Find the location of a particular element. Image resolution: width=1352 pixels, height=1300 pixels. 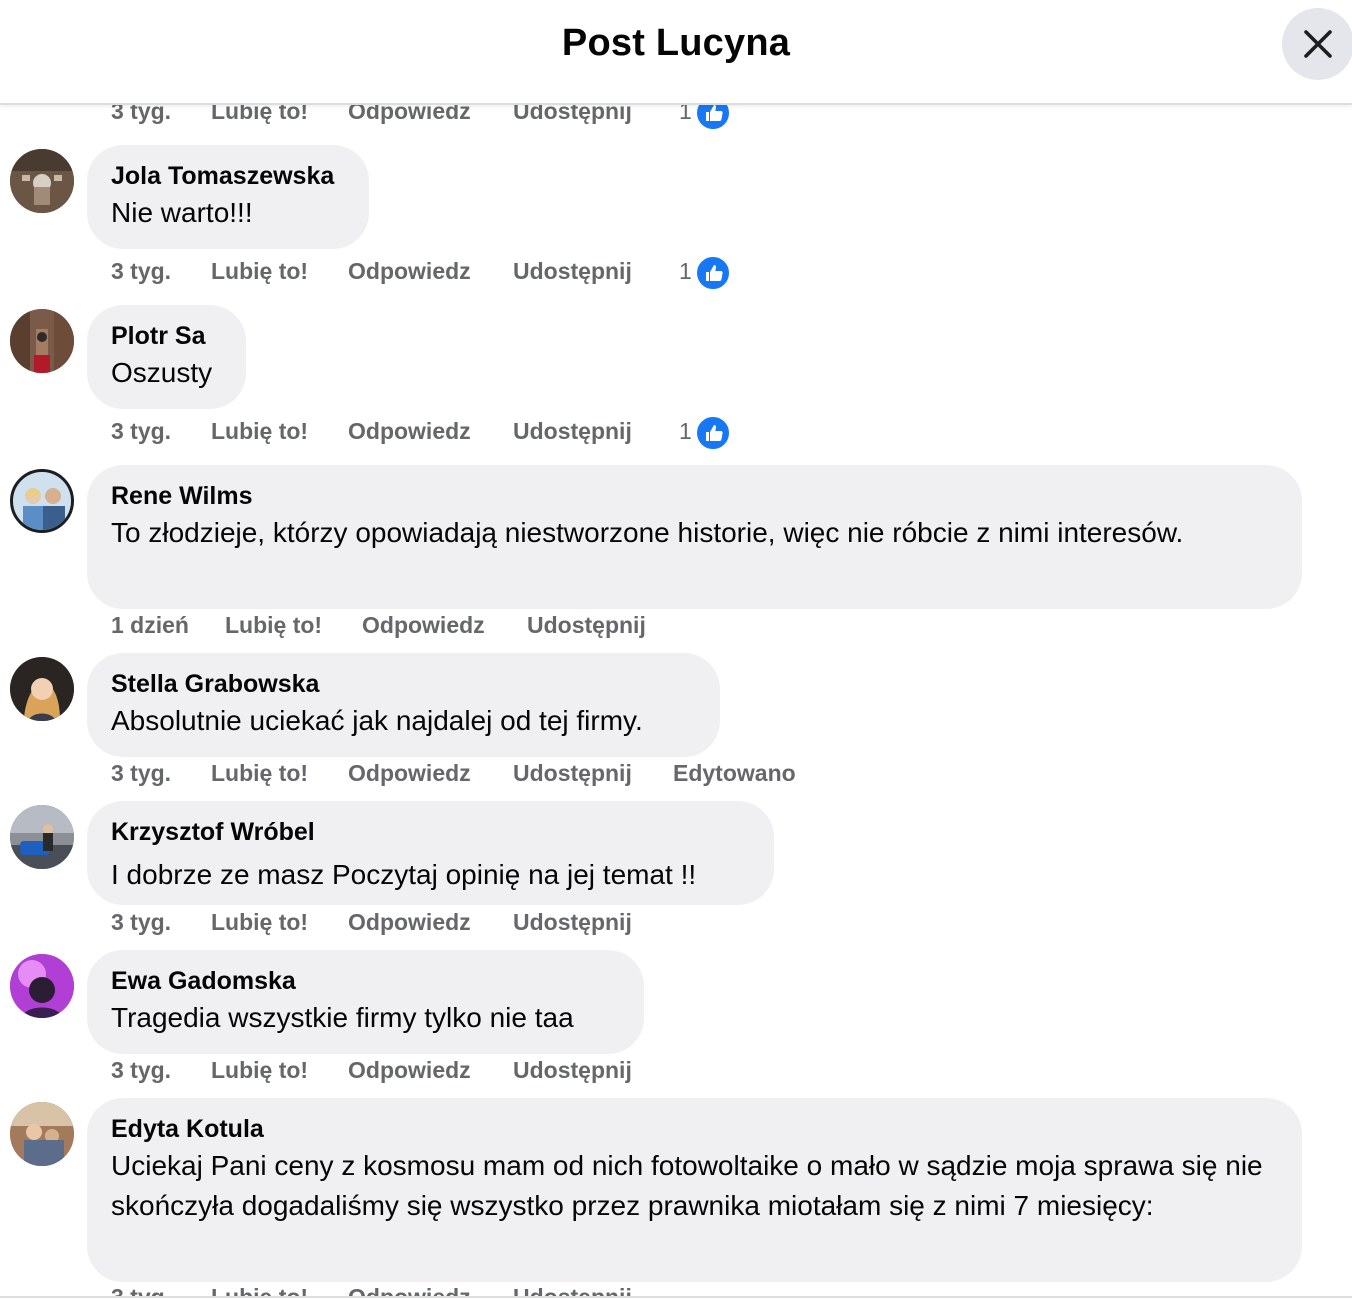

close-icon is located at coordinates (1318, 44).